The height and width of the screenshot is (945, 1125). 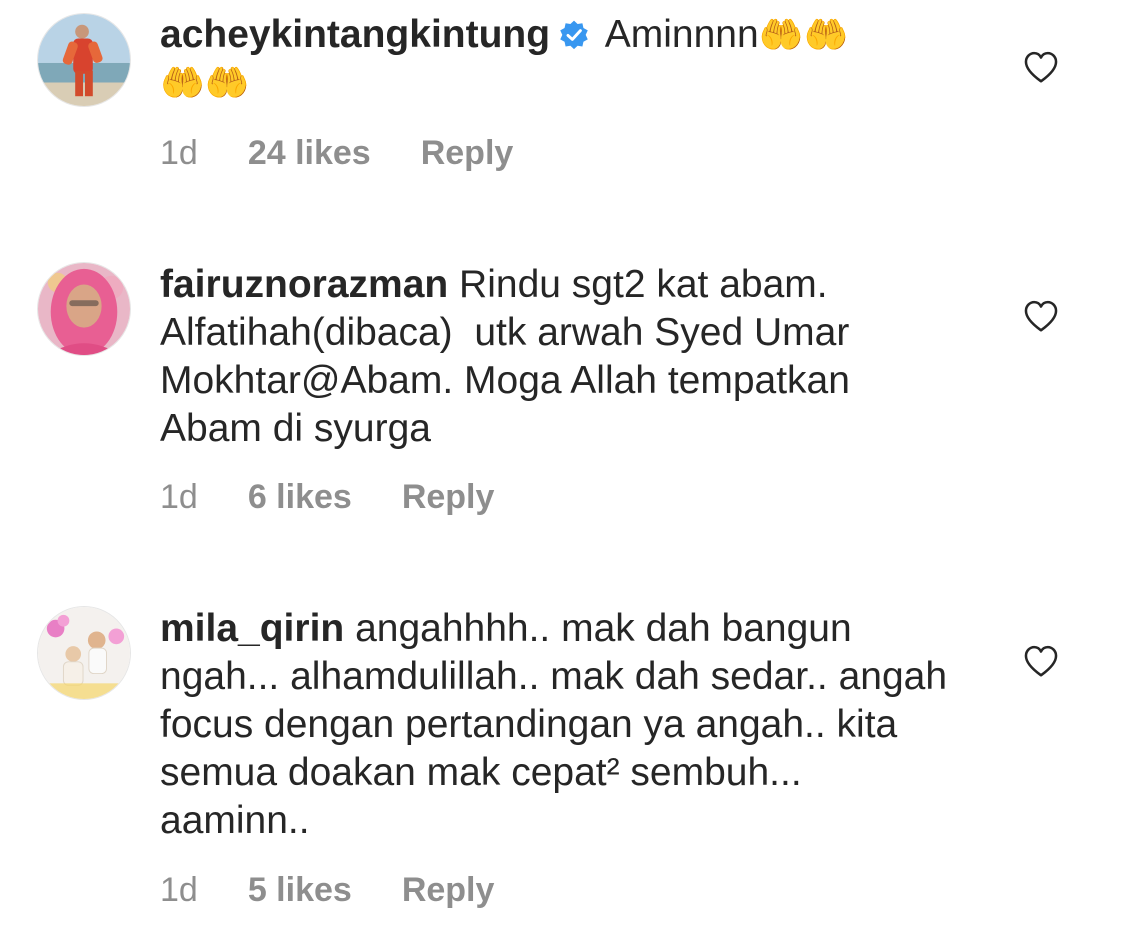 I want to click on heart-outline-icon, so click(x=1041, y=661).